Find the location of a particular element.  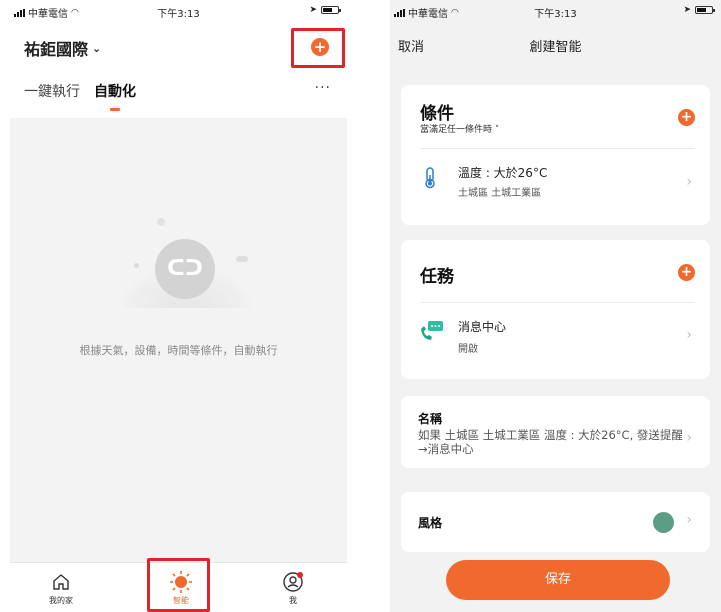

tab-my-home: 我的家 is located at coordinates (61, 587).